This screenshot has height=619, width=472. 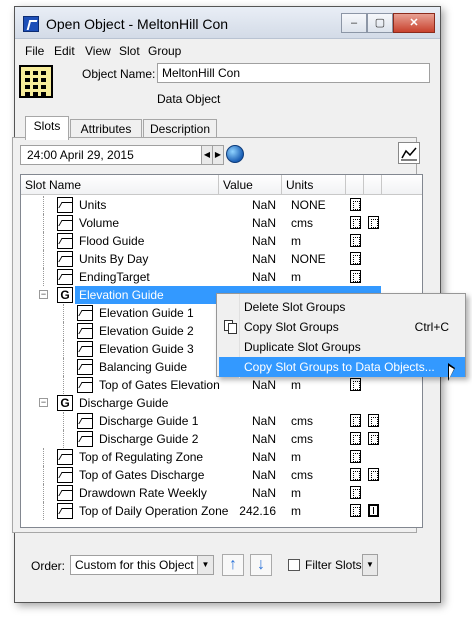 What do you see at coordinates (119, 74) in the screenshot?
I see `object-name-label: Object Name:` at bounding box center [119, 74].